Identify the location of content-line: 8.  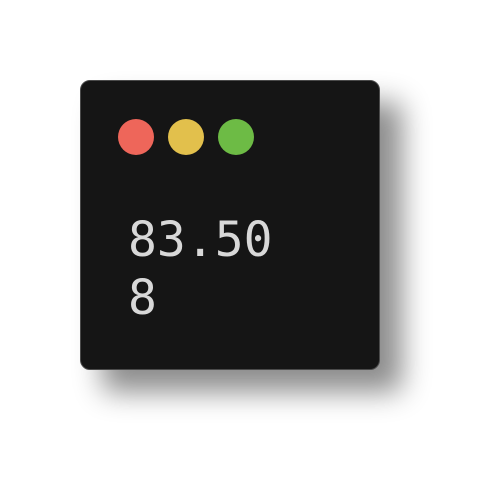
(142, 298).